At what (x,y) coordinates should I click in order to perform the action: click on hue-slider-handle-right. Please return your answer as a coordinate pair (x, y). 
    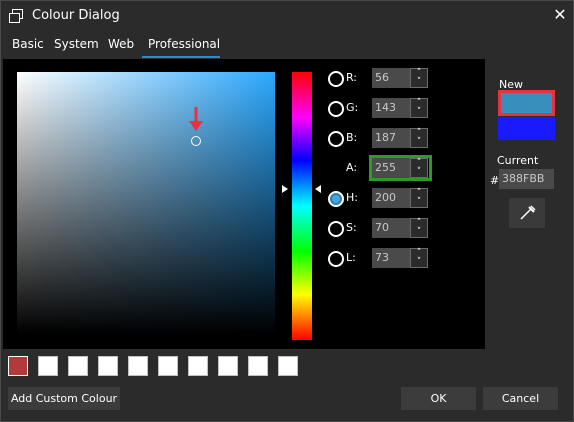
    Looking at the image, I should click on (318, 189).